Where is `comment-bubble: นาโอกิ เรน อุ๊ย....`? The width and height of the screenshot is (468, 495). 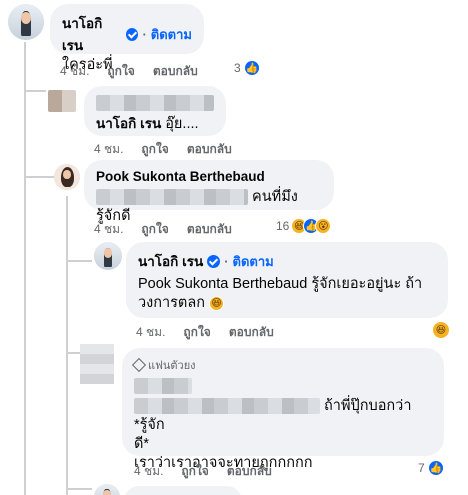
comment-bubble: นาโอกิ เรน อุ๊ย.... is located at coordinates (155, 111).